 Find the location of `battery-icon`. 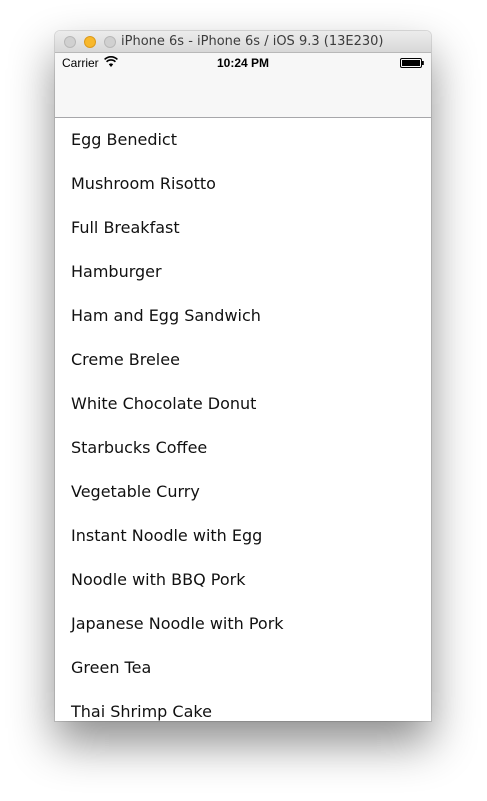

battery-icon is located at coordinates (412, 63).